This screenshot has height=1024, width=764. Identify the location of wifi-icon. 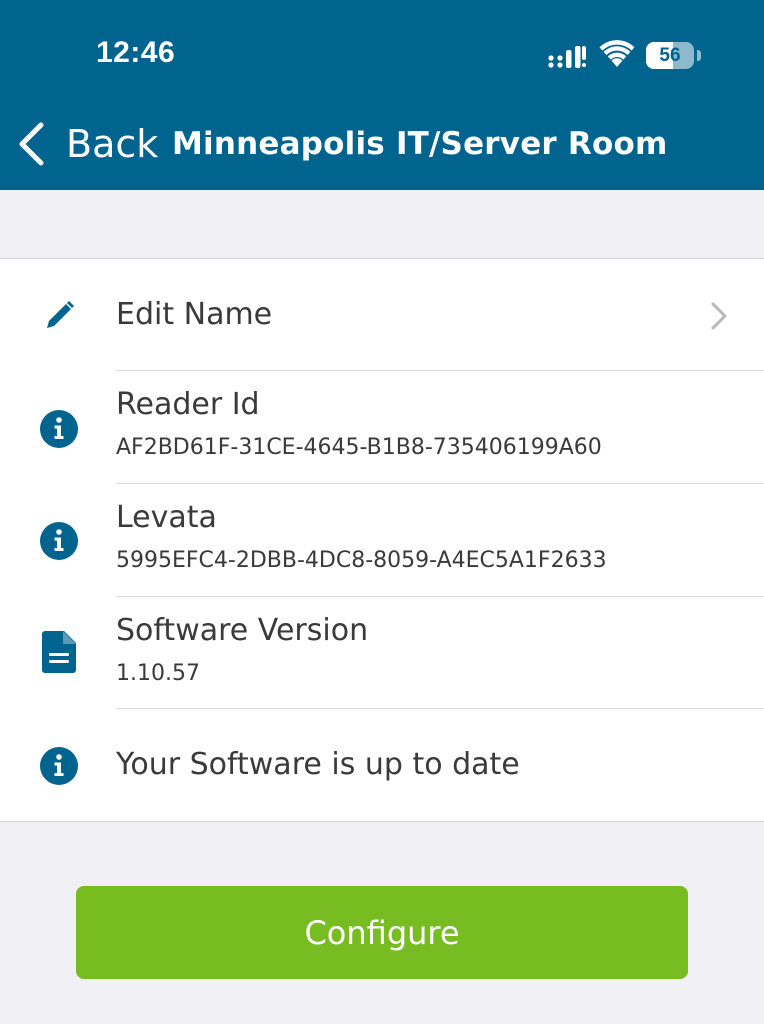
(617, 53).